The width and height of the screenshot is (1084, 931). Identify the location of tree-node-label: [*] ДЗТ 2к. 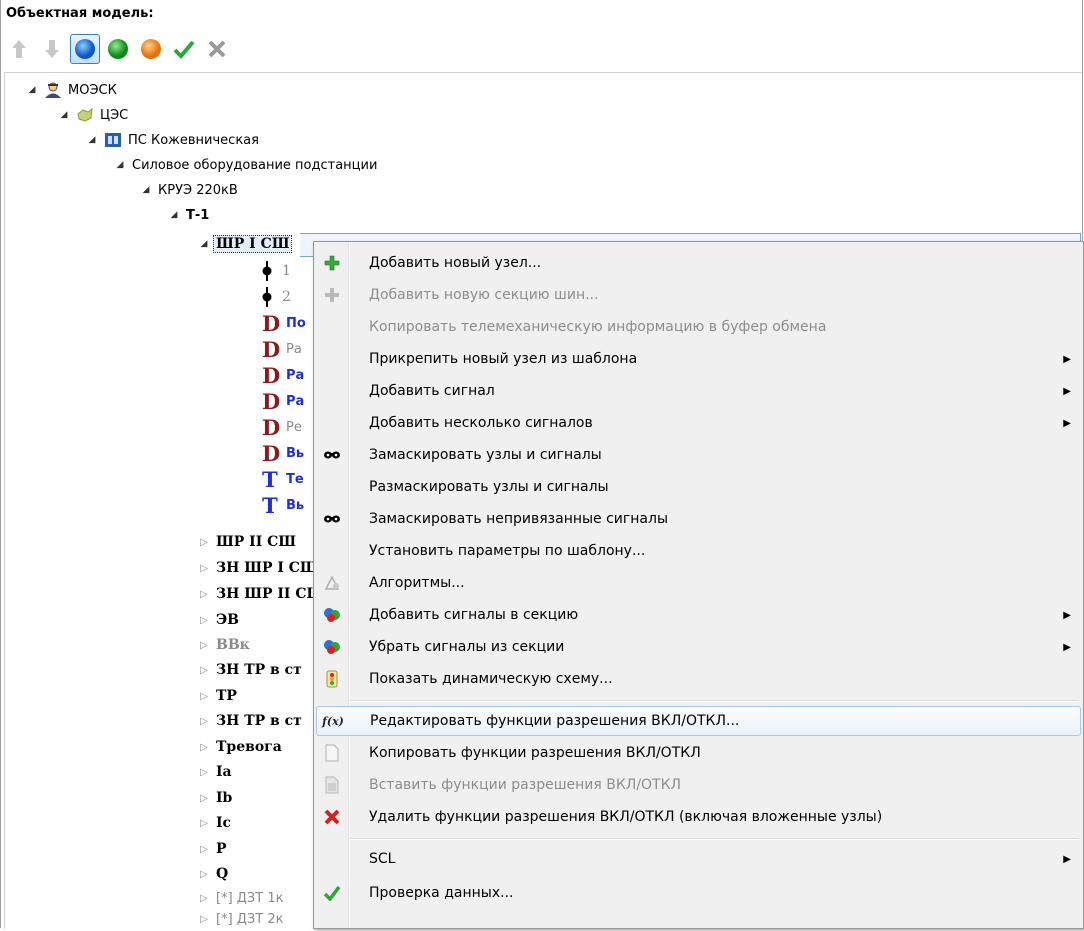
(250, 919).